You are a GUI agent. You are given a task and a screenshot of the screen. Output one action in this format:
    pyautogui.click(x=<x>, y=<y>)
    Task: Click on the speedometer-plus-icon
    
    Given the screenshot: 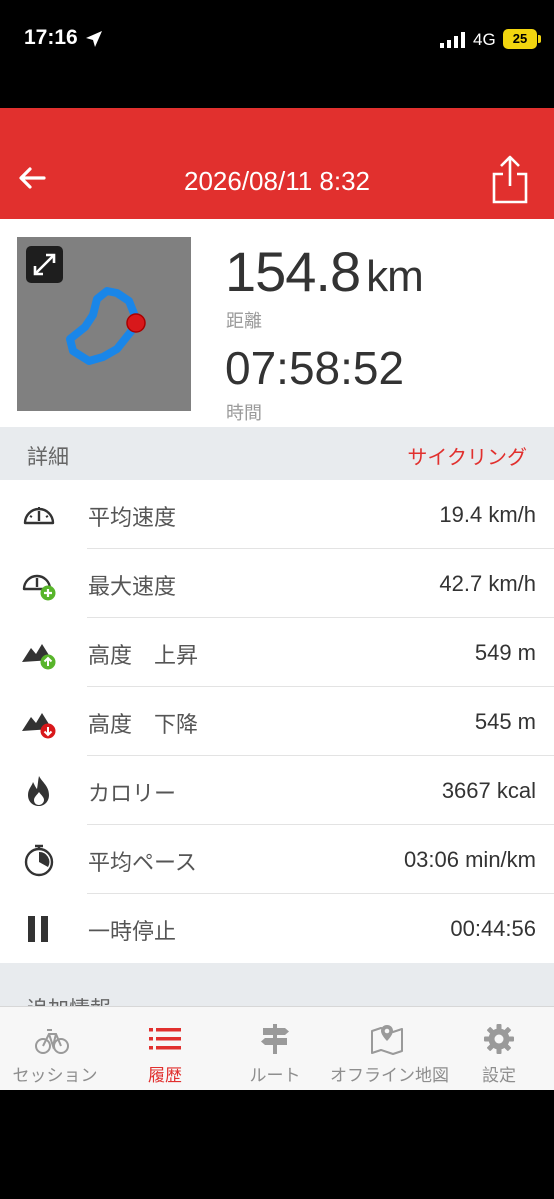 What is the action you would take?
    pyautogui.click(x=39, y=587)
    